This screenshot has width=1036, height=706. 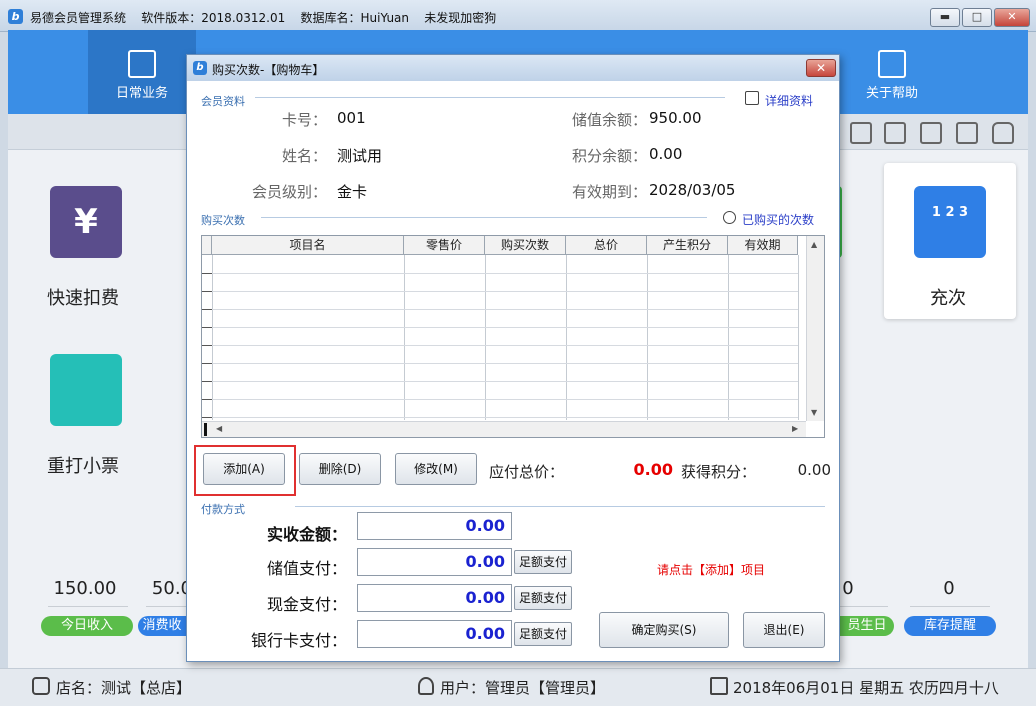 I want to click on calculator-icon, so click(x=931, y=133).